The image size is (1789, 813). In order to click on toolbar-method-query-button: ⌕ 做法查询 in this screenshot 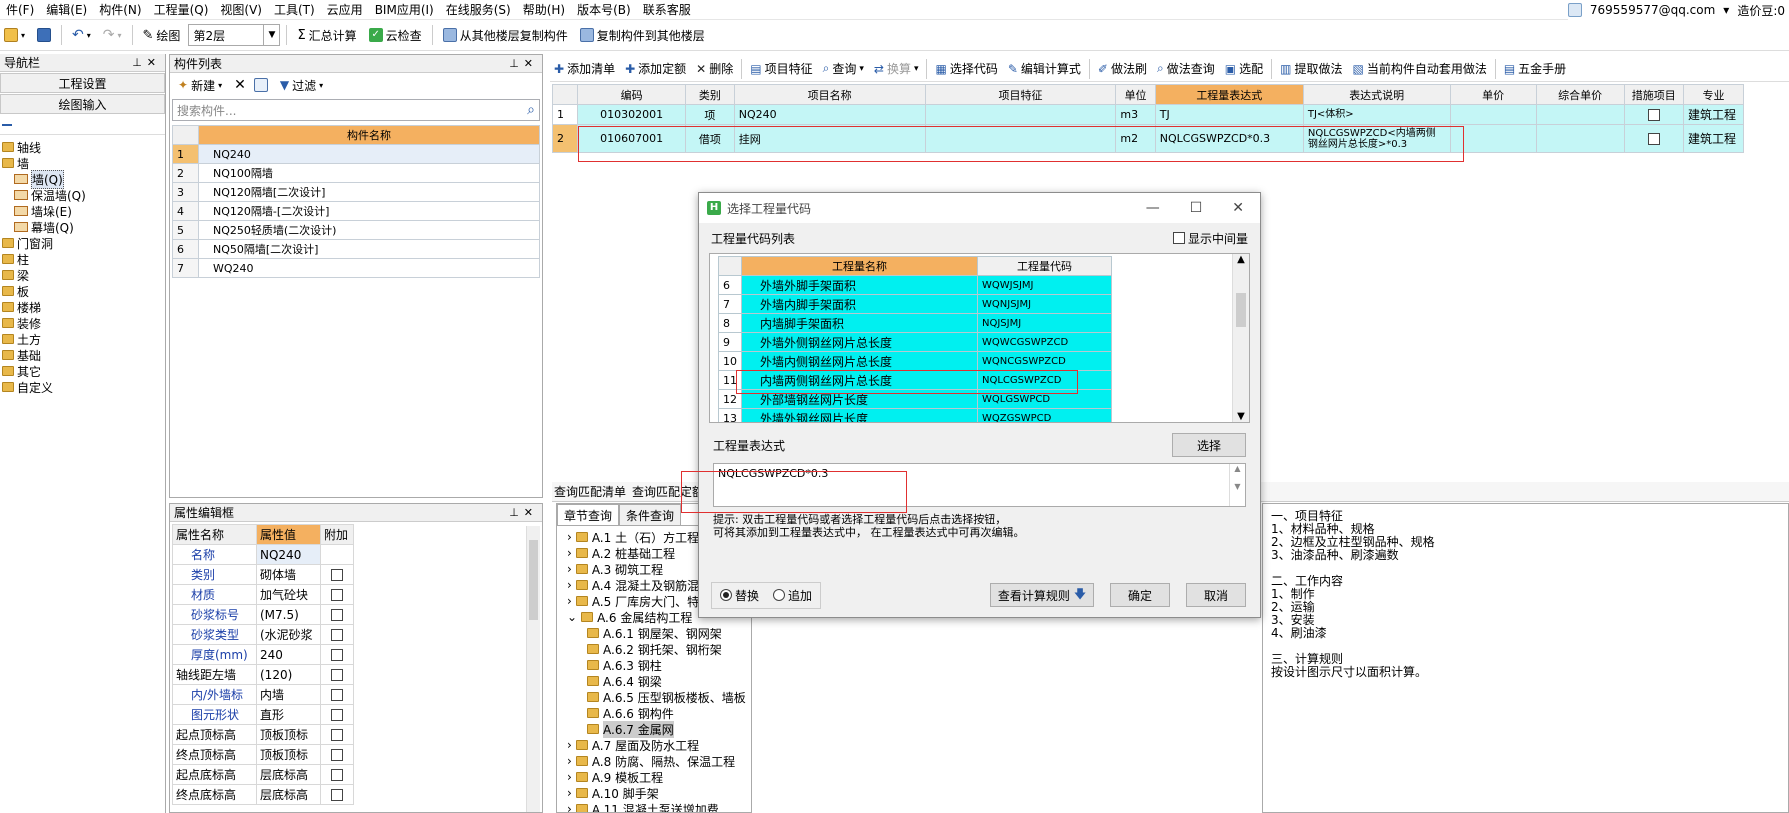, I will do `click(1186, 69)`.